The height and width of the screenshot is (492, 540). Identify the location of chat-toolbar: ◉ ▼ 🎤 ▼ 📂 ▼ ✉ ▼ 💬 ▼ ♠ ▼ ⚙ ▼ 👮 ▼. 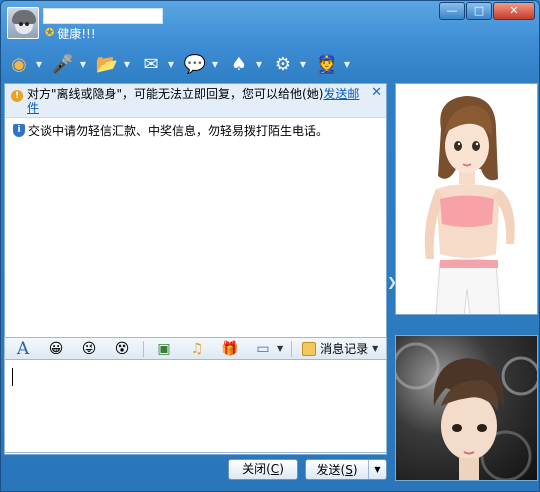
(271, 64).